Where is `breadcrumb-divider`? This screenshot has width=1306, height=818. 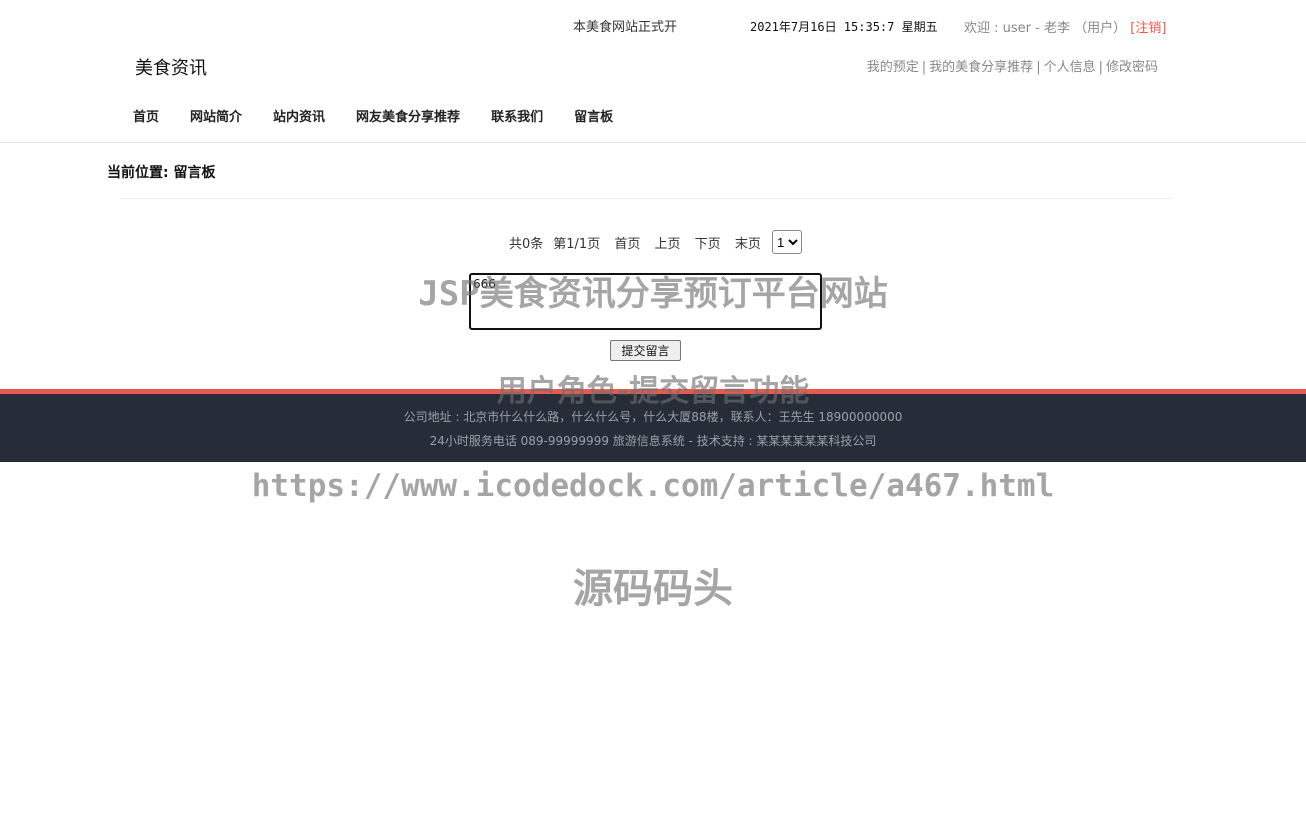
breadcrumb-divider is located at coordinates (646, 198).